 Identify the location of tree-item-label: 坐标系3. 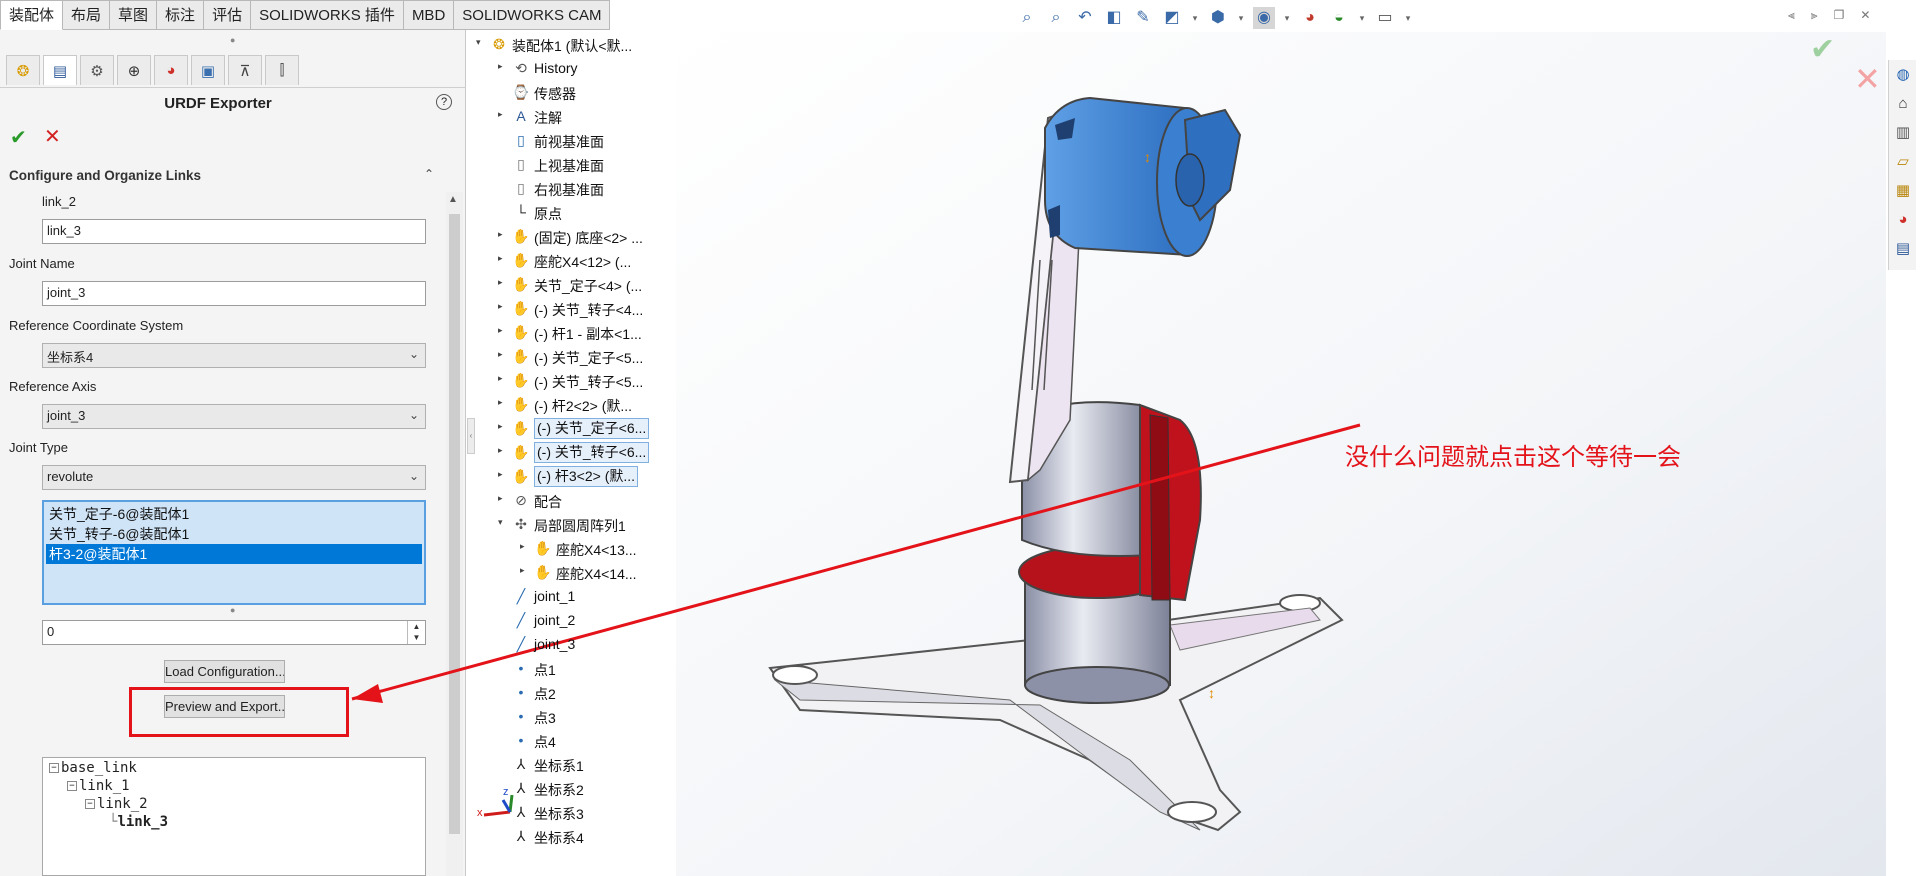
(559, 814).